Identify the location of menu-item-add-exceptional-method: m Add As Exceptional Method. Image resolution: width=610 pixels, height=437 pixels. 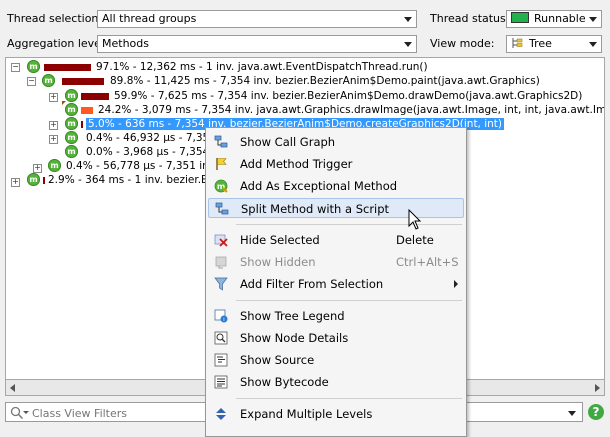
(336, 186).